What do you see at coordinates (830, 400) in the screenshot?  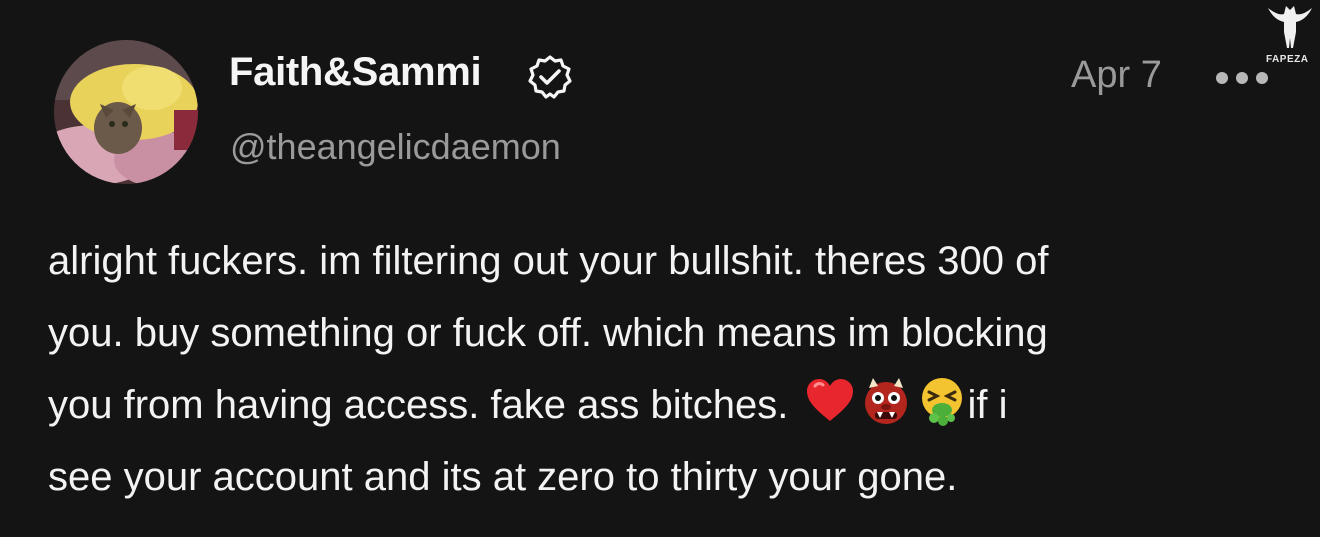 I see `red-heart-emoji-icon` at bounding box center [830, 400].